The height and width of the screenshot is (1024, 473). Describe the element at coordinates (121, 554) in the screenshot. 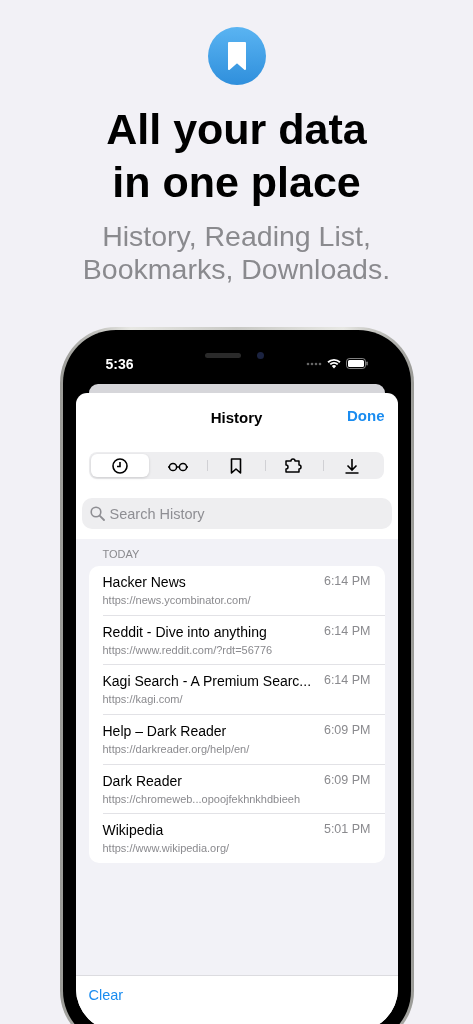

I see `section-header: TODAY` at that location.